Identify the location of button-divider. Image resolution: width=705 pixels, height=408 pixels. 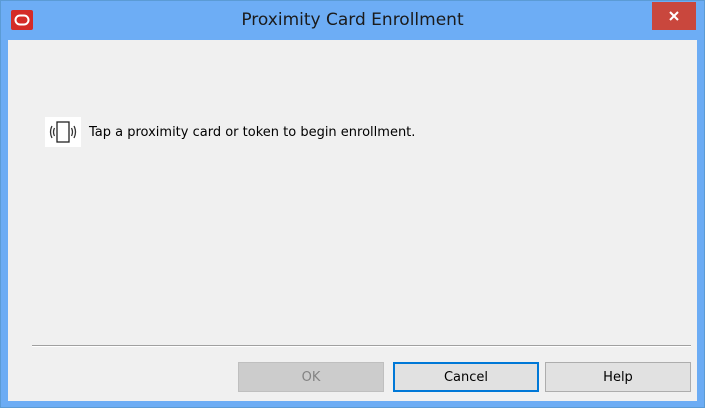
(361, 346).